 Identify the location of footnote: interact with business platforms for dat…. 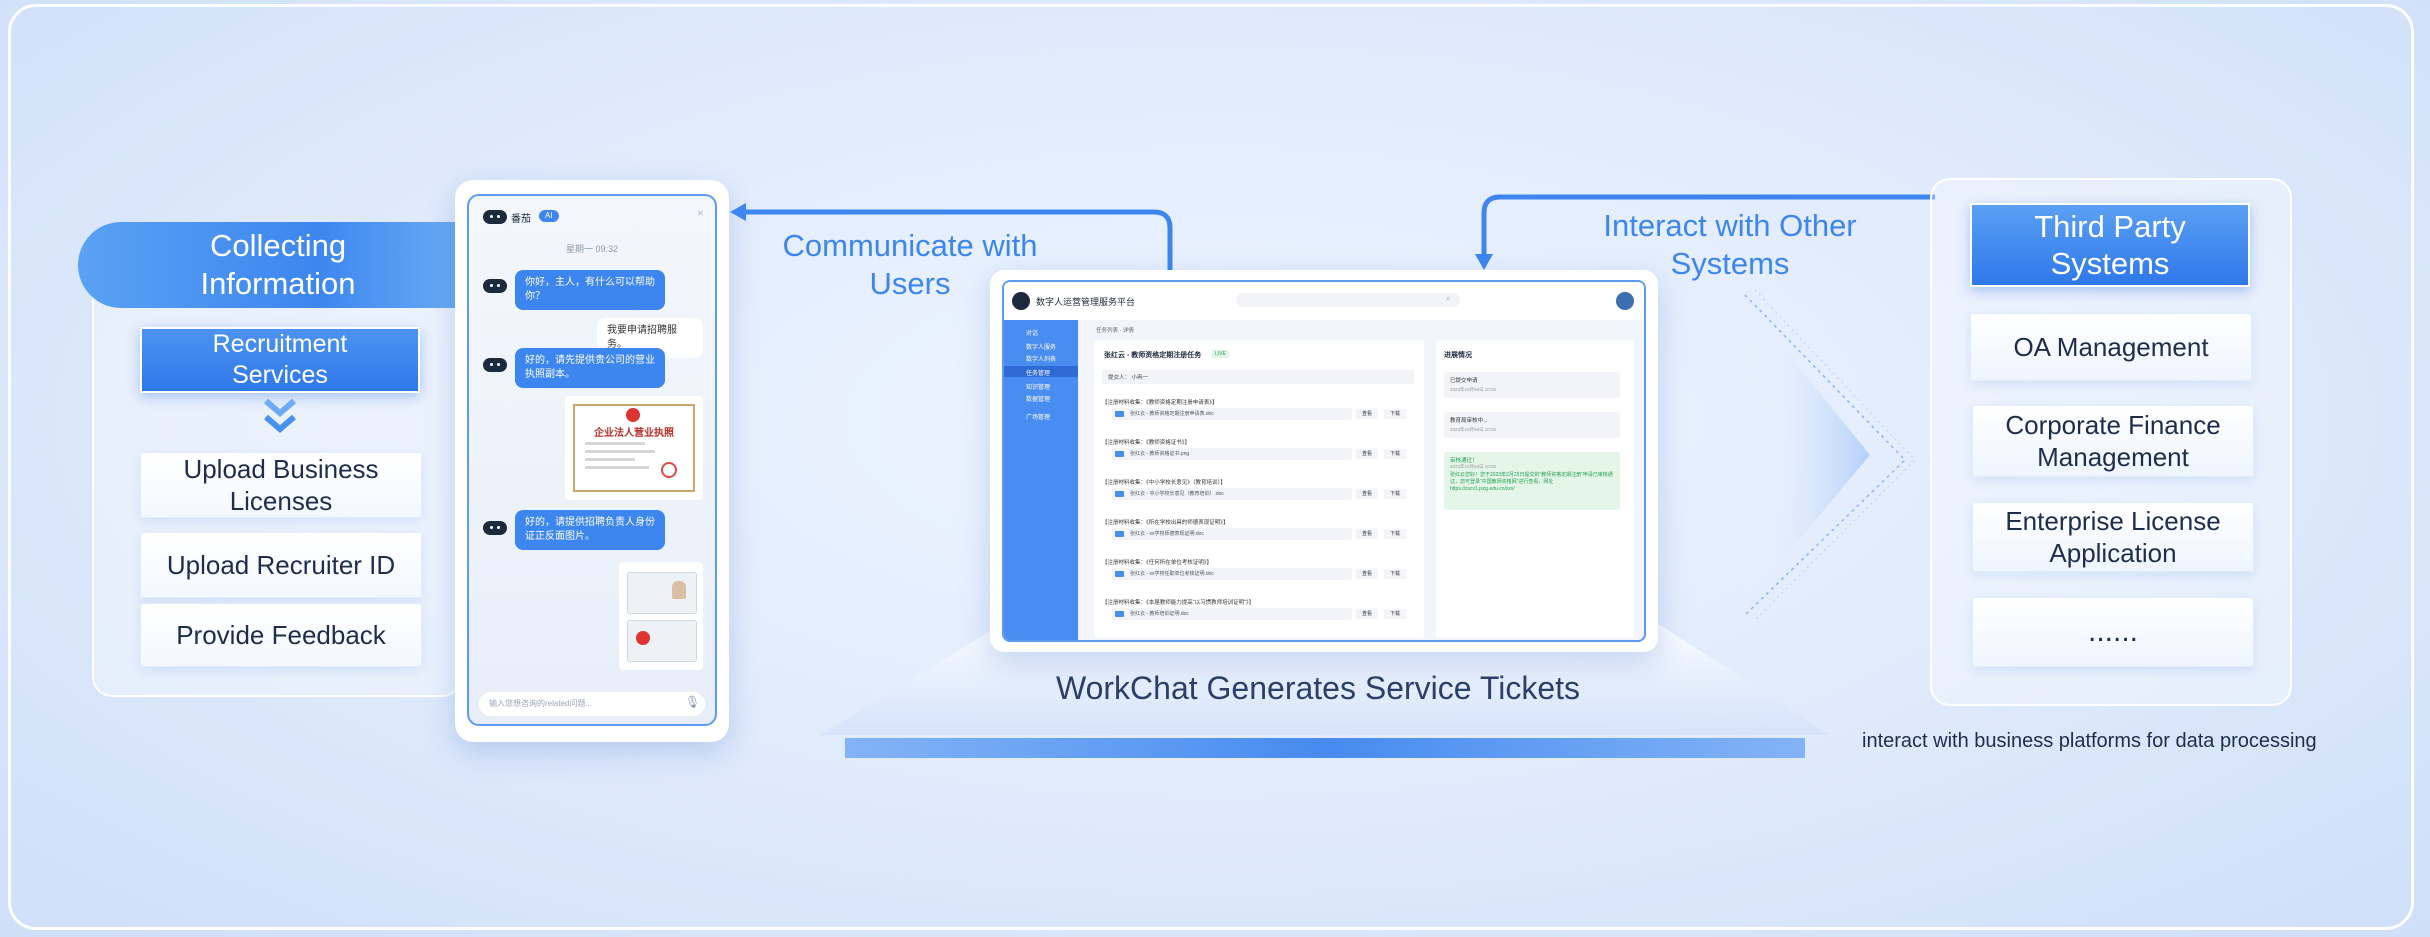
(2089, 741).